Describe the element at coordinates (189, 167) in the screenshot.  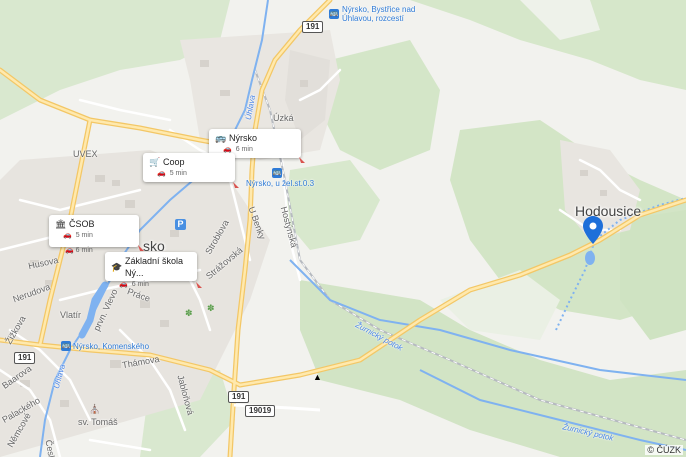
I see `poi-popup-coop: 🛒 Coop 🚗 5 min` at that location.